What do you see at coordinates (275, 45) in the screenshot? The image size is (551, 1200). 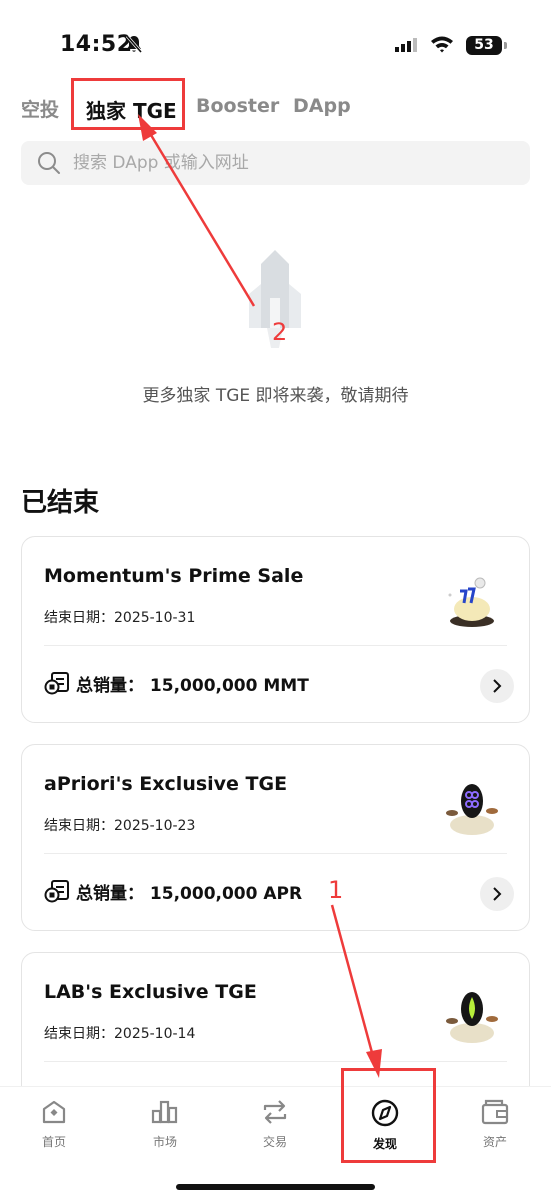 I see `status-bar: 14:52 53` at bounding box center [275, 45].